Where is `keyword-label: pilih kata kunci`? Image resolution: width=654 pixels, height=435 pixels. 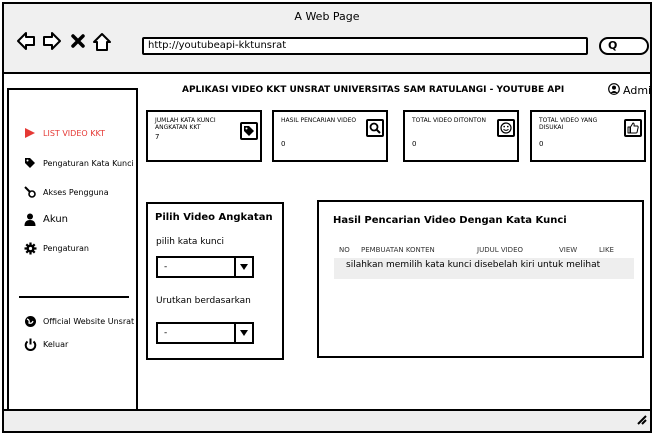
keyword-label: pilih kata kunci is located at coordinates (190, 242).